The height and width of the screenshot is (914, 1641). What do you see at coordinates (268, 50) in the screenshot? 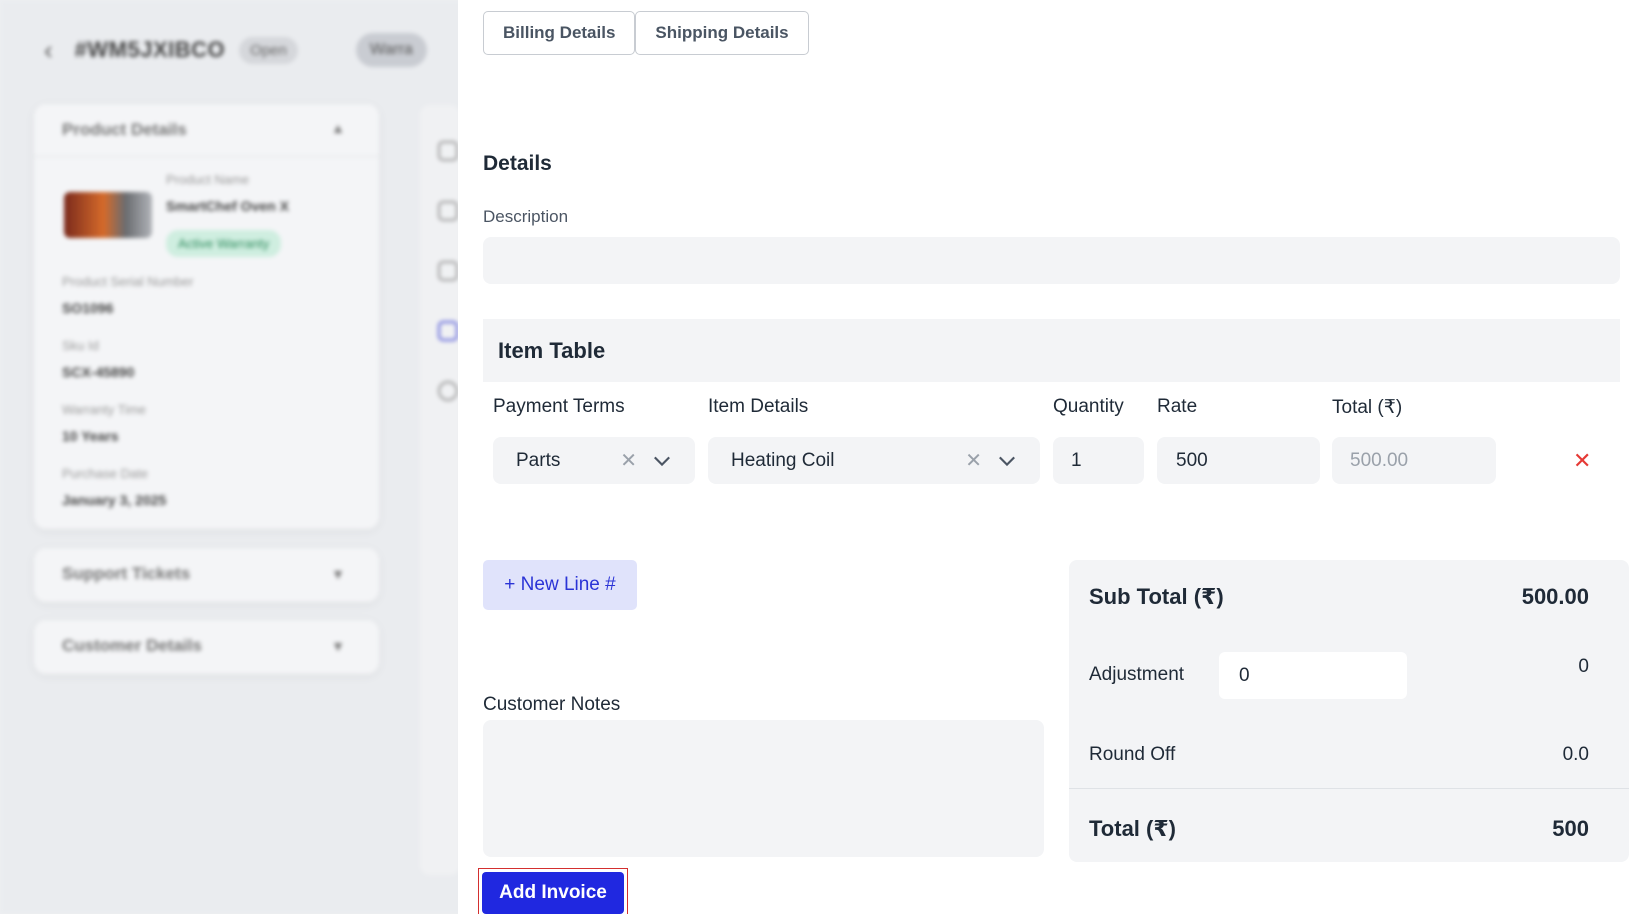
I see `status-badge: Open` at bounding box center [268, 50].